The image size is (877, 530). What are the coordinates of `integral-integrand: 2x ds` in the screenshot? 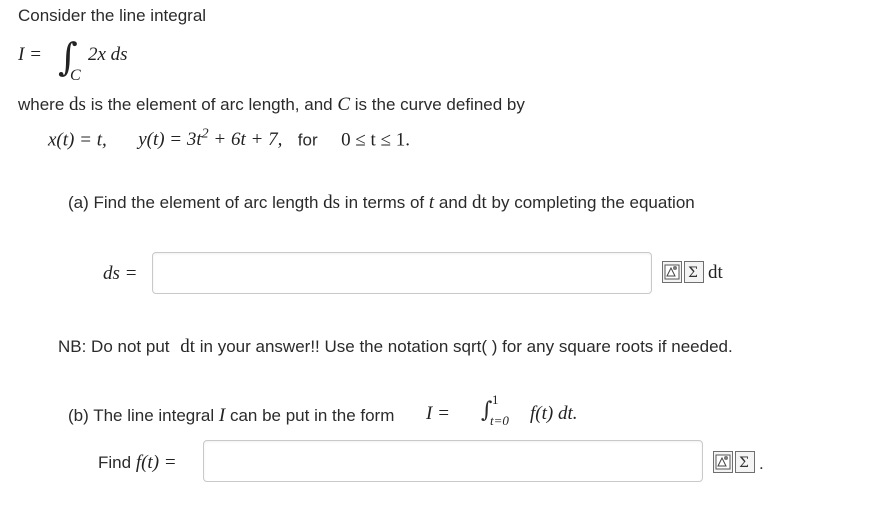 It's located at (108, 54).